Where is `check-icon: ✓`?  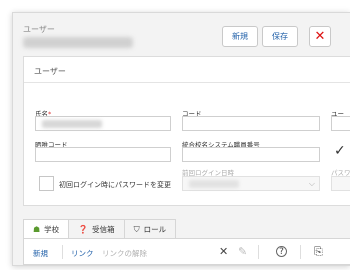
check-icon: ✓ is located at coordinates (340, 151).